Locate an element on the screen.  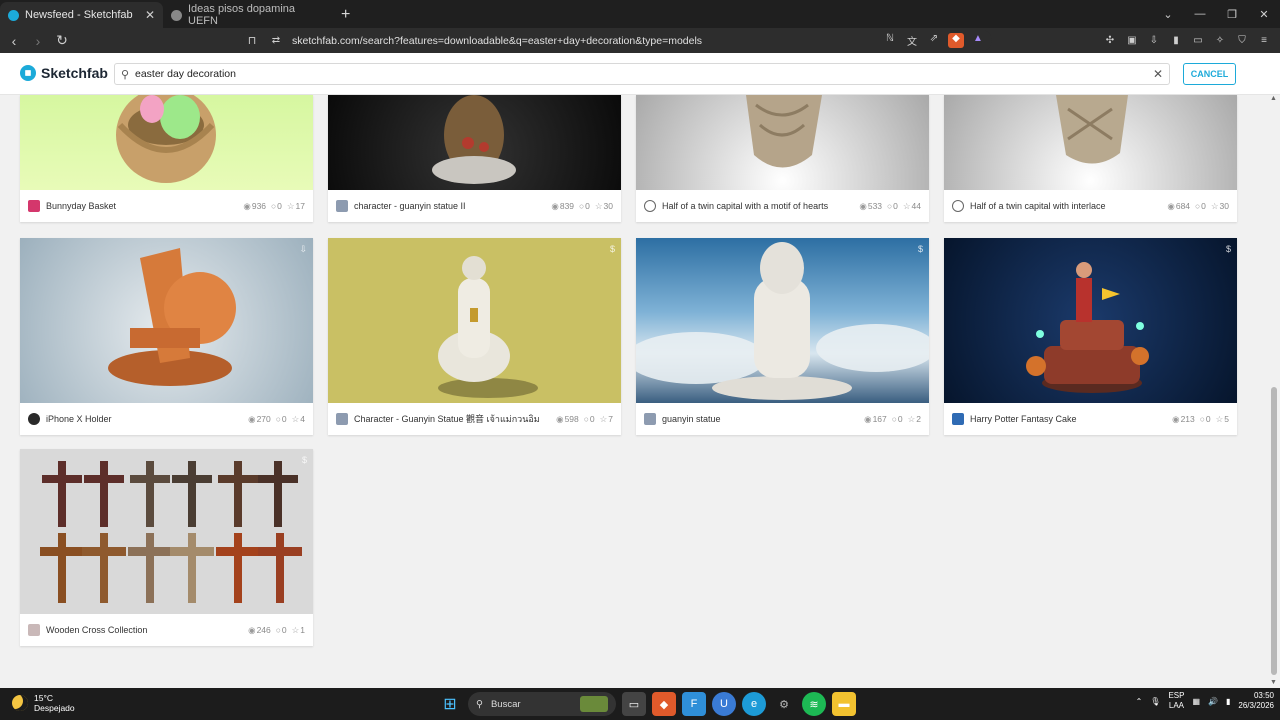
guanyin-thumbnail-art is located at coordinates (488, 327).